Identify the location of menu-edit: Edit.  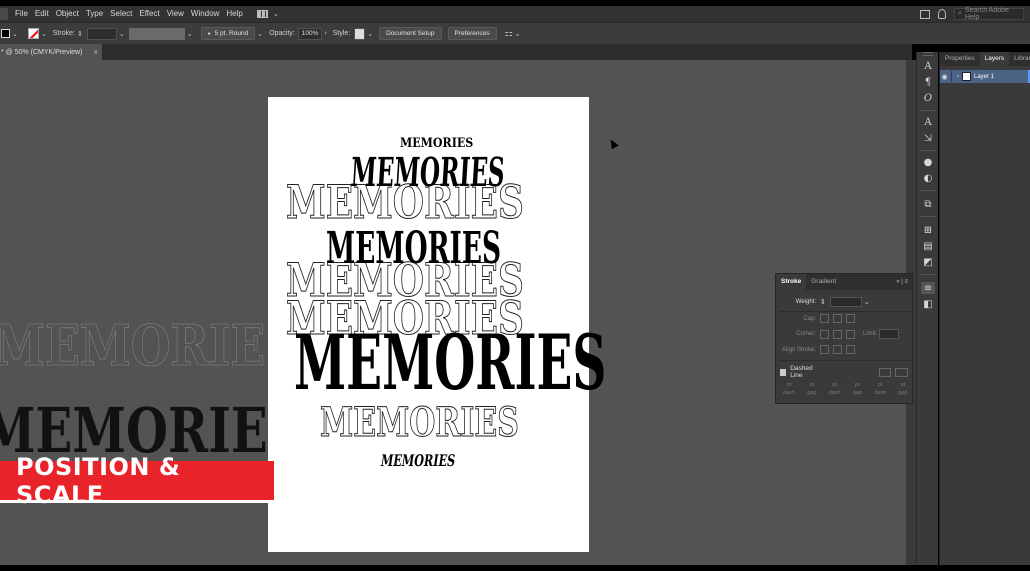
(42, 14).